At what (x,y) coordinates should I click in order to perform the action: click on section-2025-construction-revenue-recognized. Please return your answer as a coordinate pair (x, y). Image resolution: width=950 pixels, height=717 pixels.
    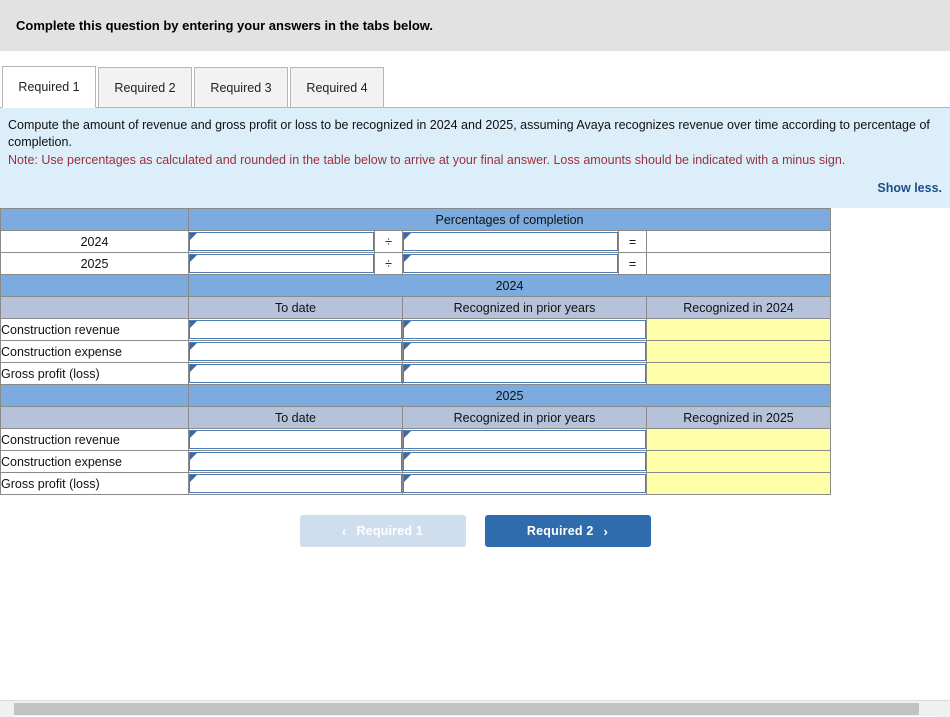
    Looking at the image, I should click on (739, 440).